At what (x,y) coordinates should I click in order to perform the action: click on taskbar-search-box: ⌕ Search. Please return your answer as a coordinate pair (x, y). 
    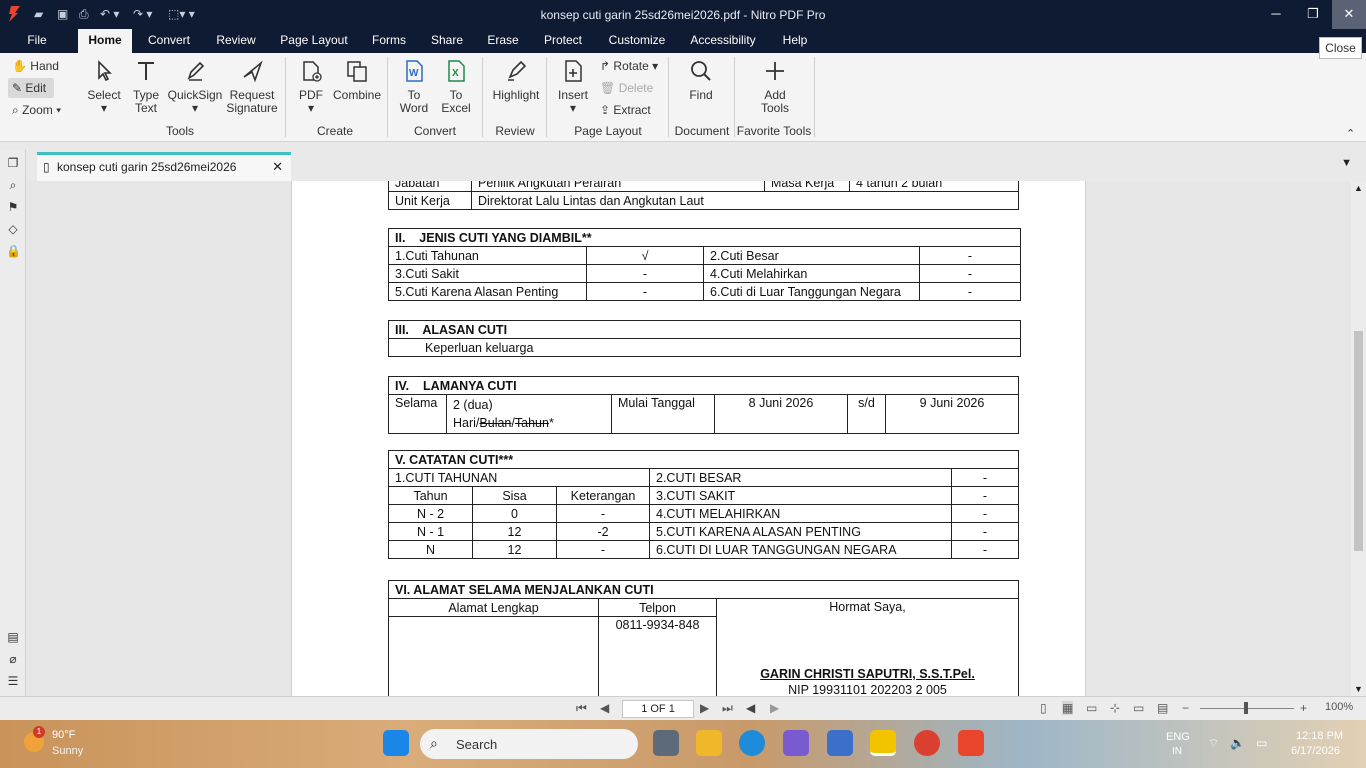
    Looking at the image, I should click on (529, 744).